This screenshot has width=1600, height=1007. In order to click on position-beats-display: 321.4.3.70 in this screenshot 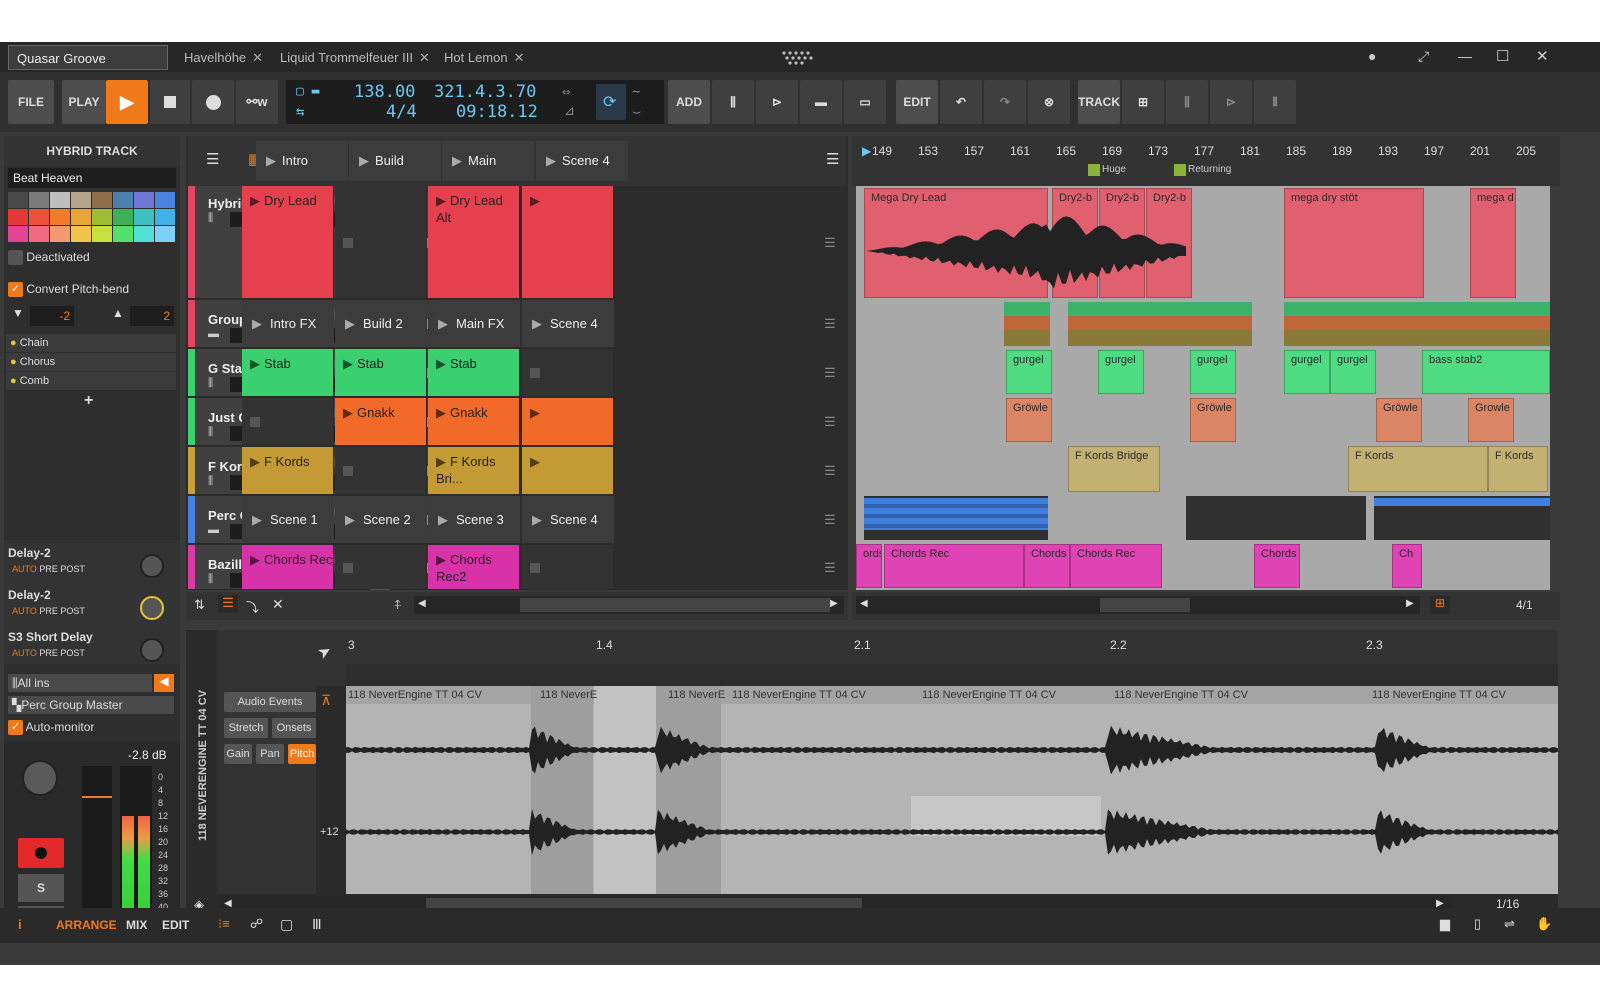, I will do `click(485, 92)`.